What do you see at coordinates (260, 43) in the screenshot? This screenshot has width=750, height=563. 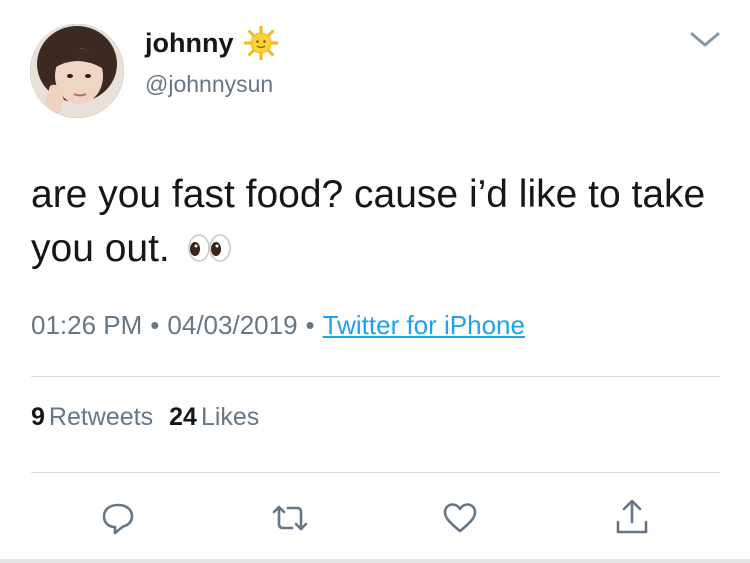 I see `sun-with-face-emoji` at bounding box center [260, 43].